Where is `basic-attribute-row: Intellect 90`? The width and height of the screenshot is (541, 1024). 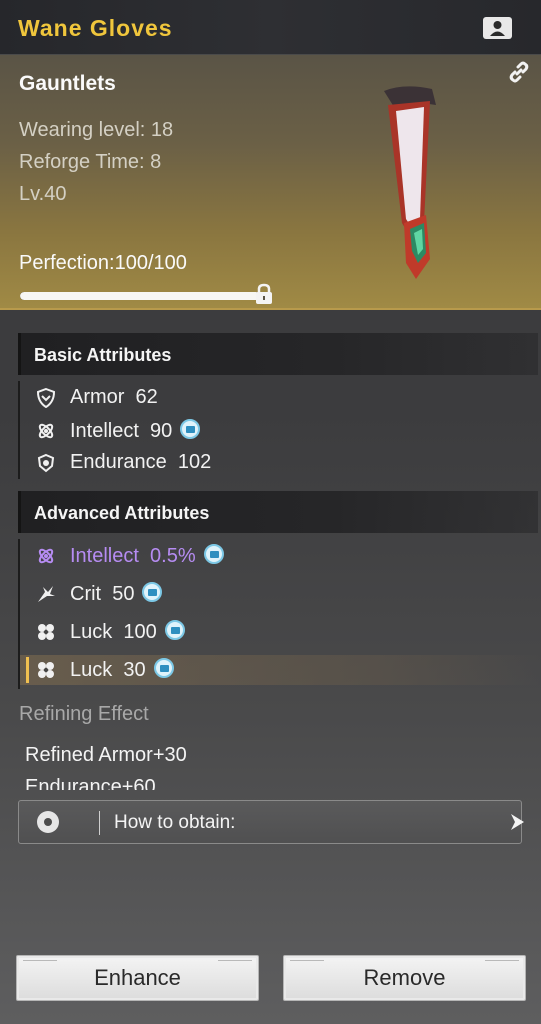 basic-attribute-row: Intellect 90 is located at coordinates (280, 431).